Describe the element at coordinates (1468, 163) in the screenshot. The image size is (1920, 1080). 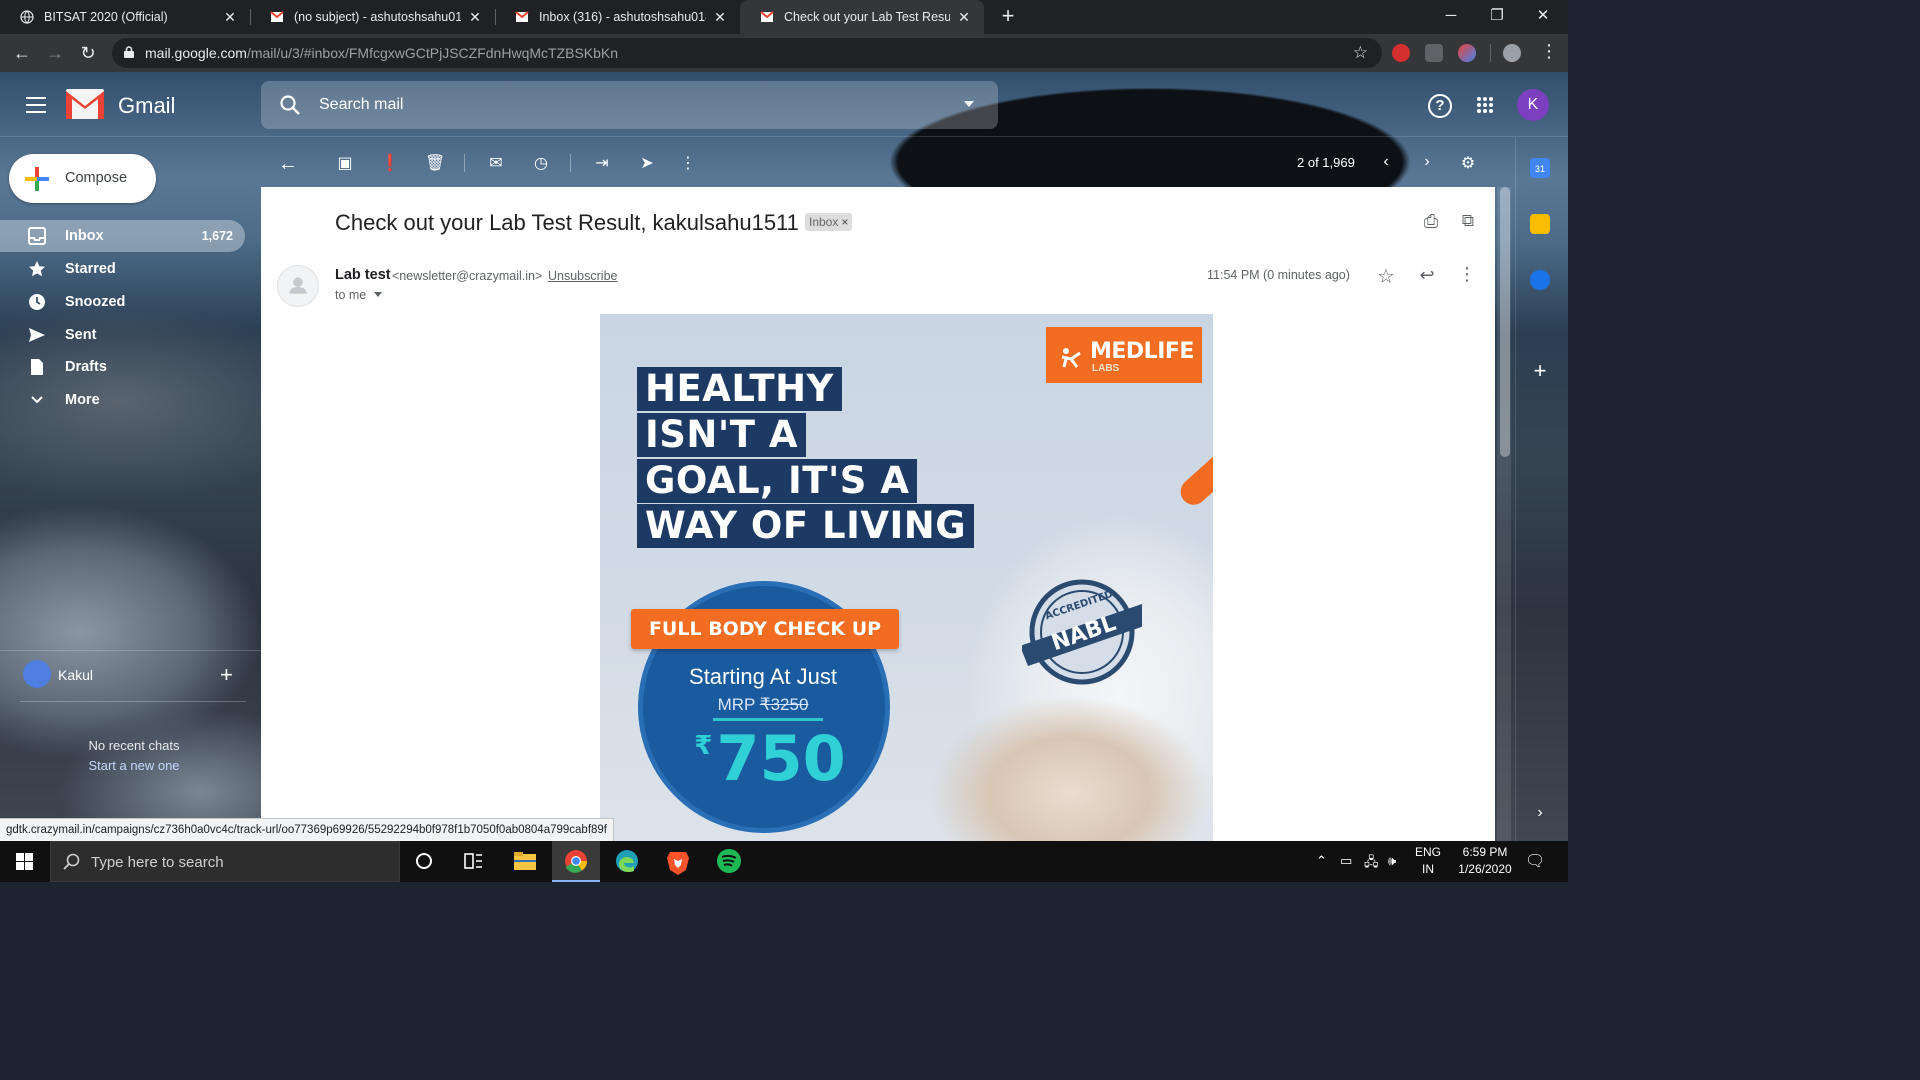
I see `settings-gear-icon: ⚙` at that location.